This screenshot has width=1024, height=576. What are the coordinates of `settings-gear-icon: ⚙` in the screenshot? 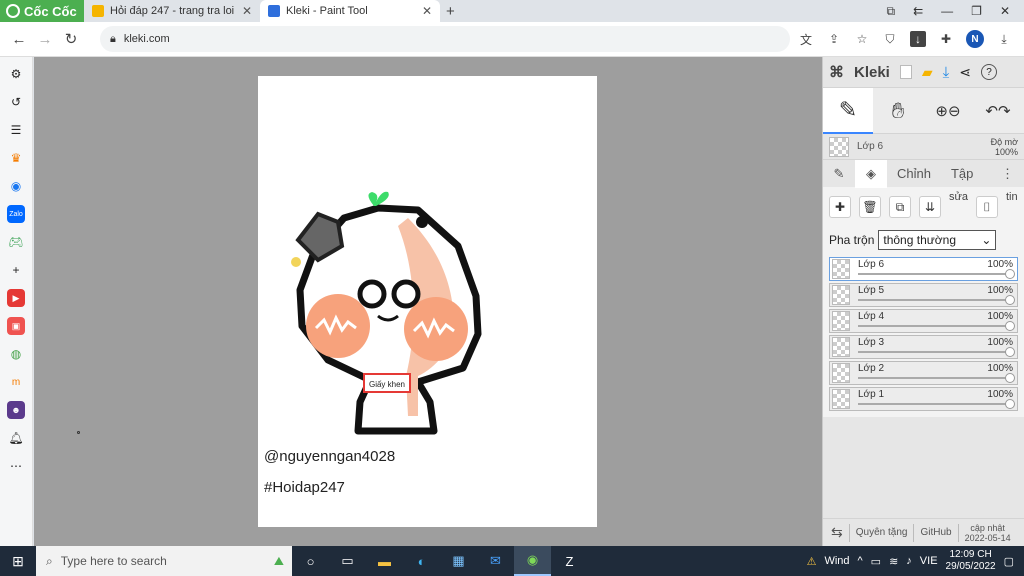 It's located at (16, 74).